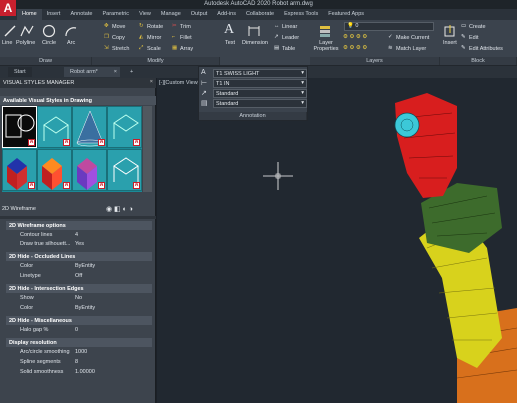  Describe the element at coordinates (49, 43) in the screenshot. I see `circle-button: Circle` at that location.